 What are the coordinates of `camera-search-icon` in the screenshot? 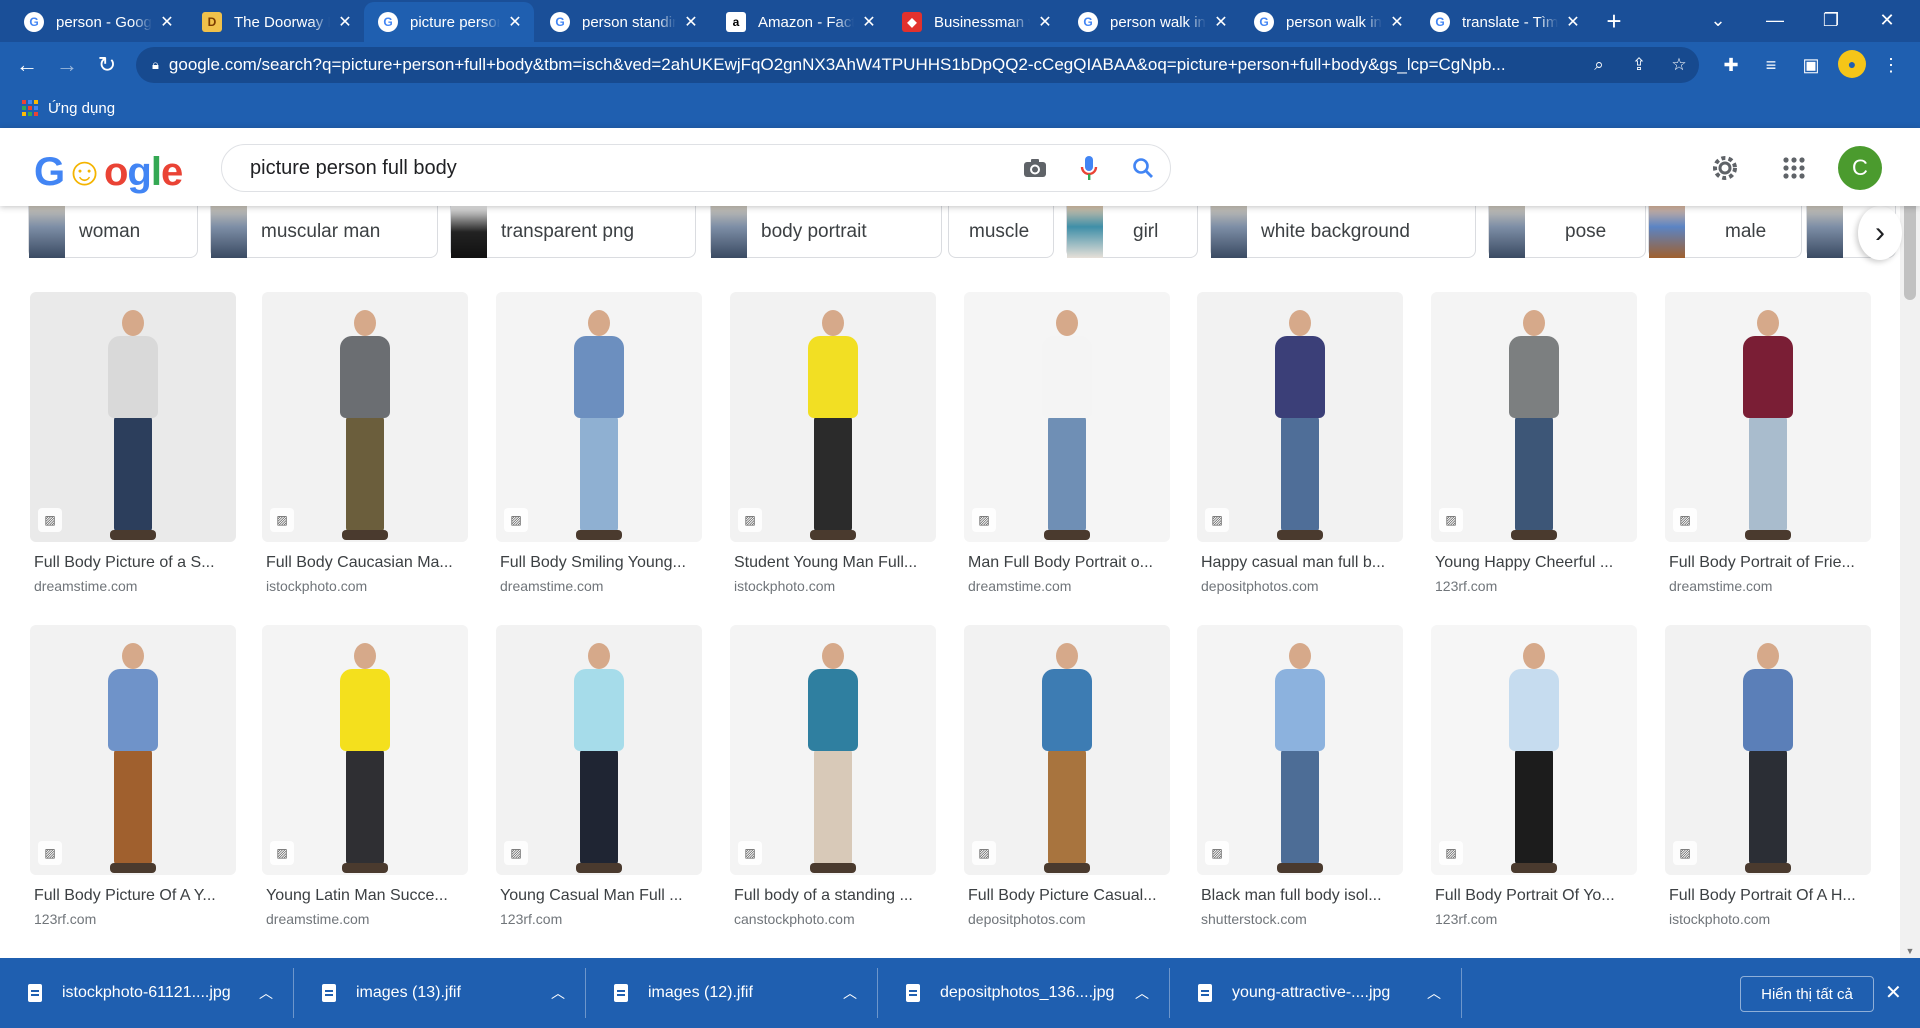 It's located at (1035, 168).